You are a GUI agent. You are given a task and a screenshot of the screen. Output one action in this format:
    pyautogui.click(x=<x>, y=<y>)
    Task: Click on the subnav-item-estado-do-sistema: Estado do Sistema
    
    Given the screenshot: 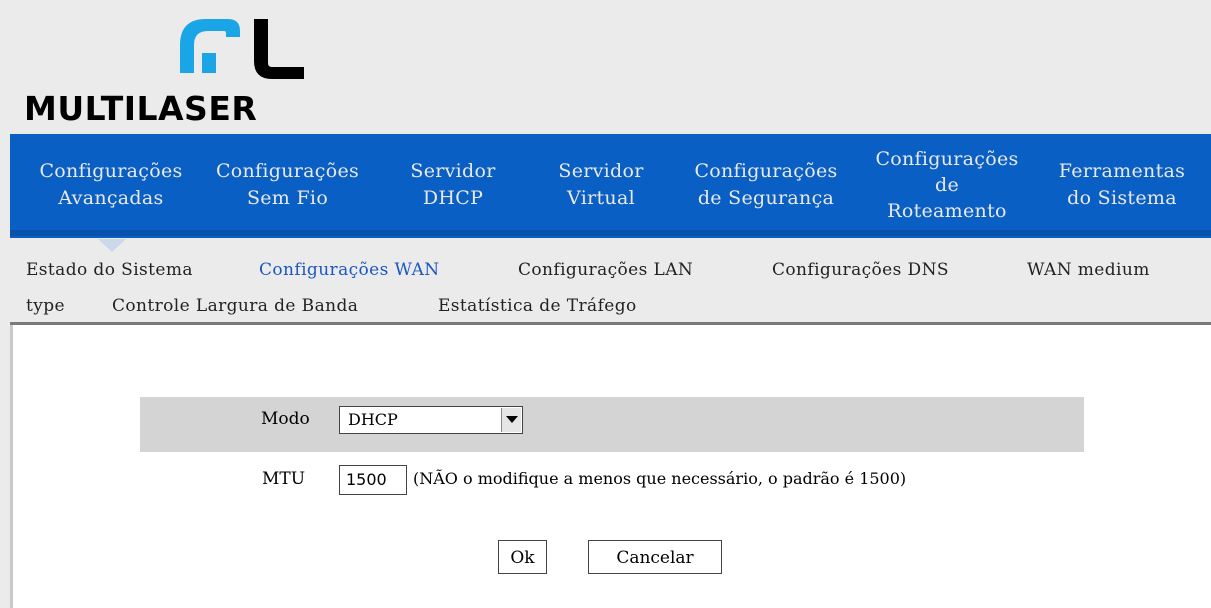 What is the action you would take?
    pyautogui.click(x=109, y=270)
    